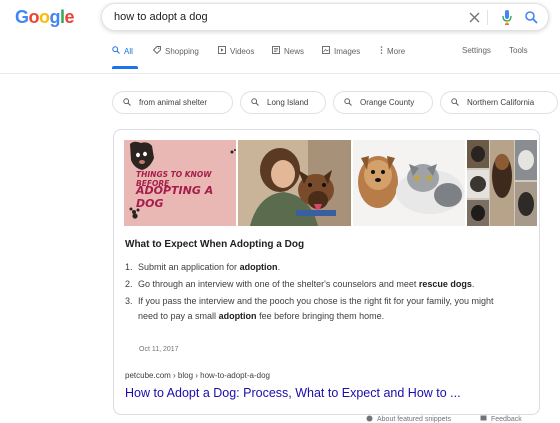 Image resolution: width=560 pixels, height=423 pixels. I want to click on tab-label: More, so click(396, 51).